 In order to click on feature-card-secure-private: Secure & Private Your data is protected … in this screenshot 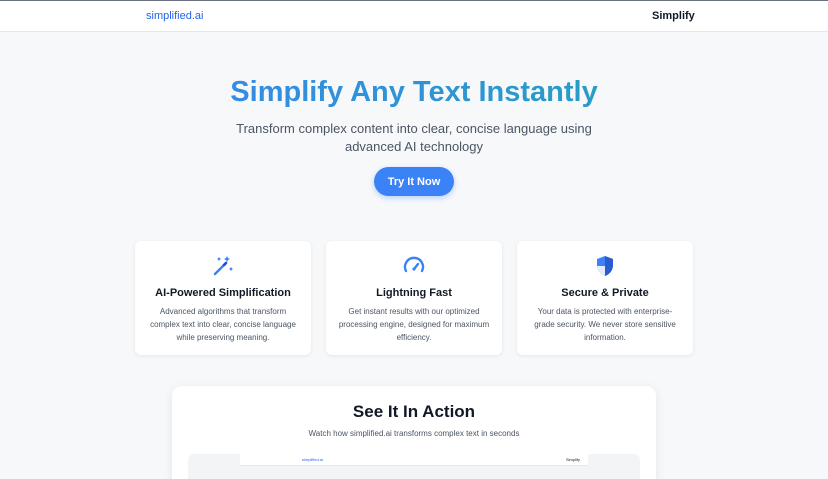, I will do `click(605, 298)`.